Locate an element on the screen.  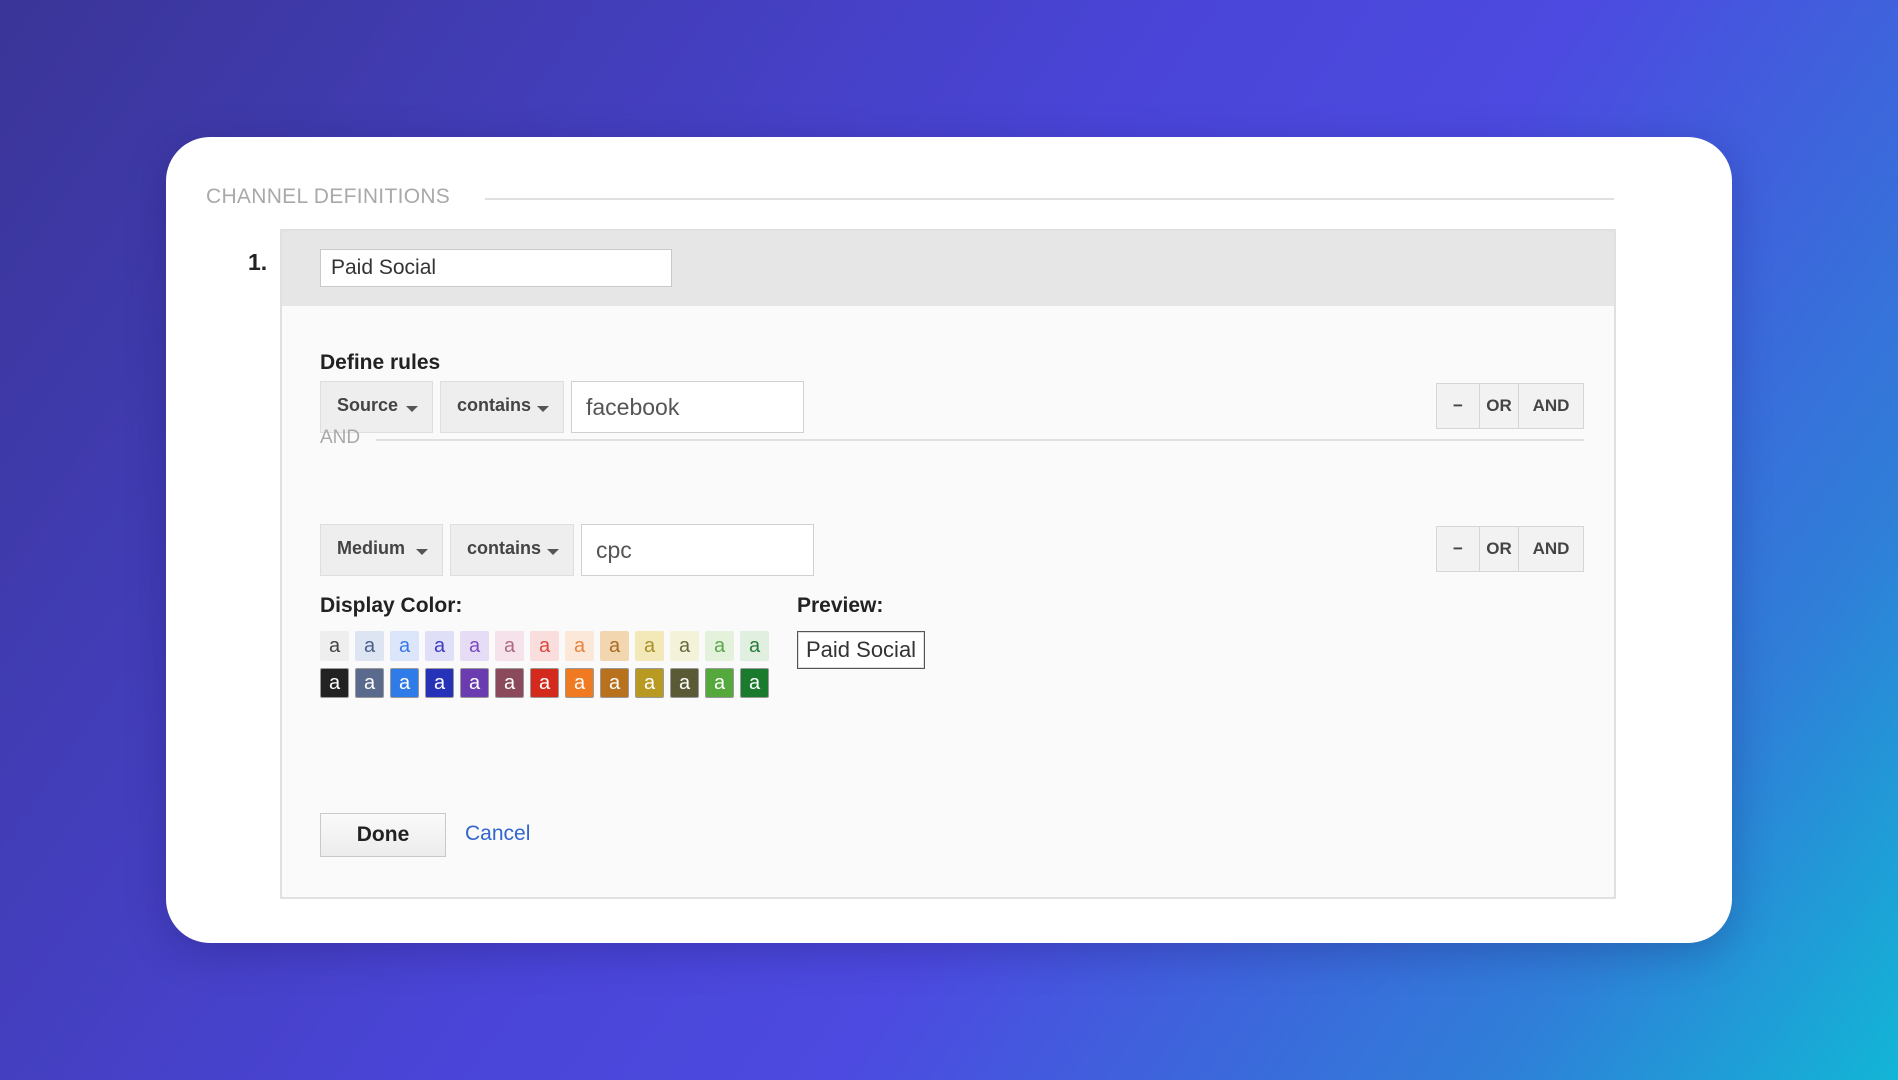
and-separator: AND is located at coordinates (952, 439).